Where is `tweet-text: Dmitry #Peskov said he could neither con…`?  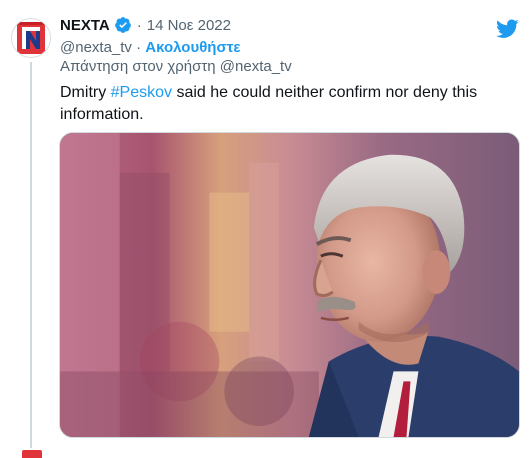
tweet-text: Dmitry #Peskov said he could neither con… is located at coordinates (280, 104).